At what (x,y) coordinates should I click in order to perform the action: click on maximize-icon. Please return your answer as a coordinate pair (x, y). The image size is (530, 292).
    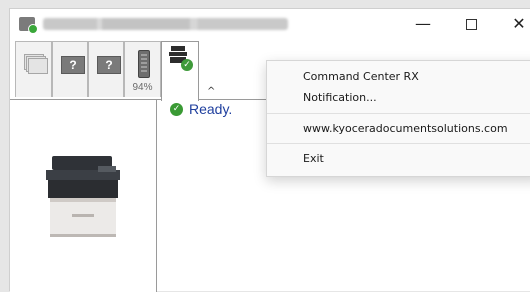
    Looking at the image, I should click on (471, 24).